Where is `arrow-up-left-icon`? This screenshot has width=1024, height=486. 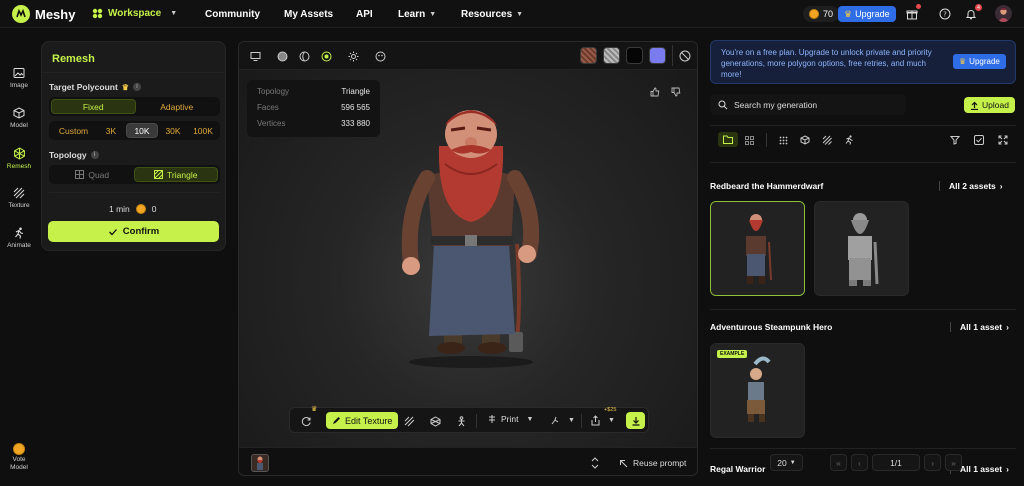 arrow-up-left-icon is located at coordinates (624, 463).